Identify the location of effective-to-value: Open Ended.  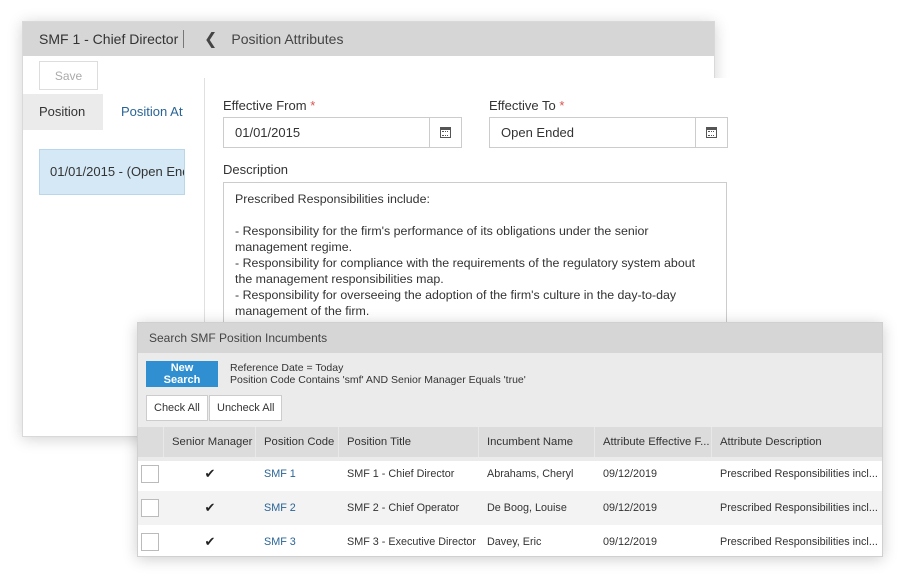
(592, 132).